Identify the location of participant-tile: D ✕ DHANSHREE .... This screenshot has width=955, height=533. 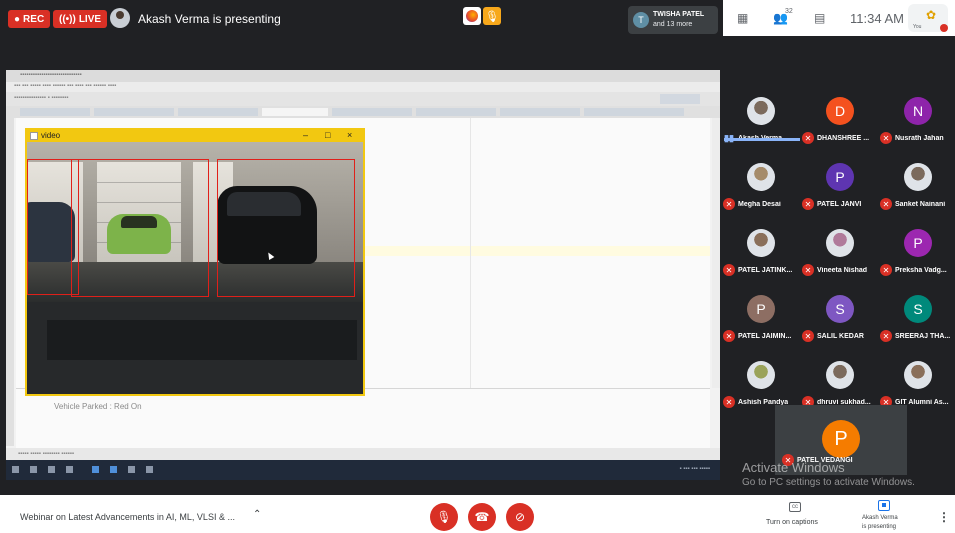
(841, 120).